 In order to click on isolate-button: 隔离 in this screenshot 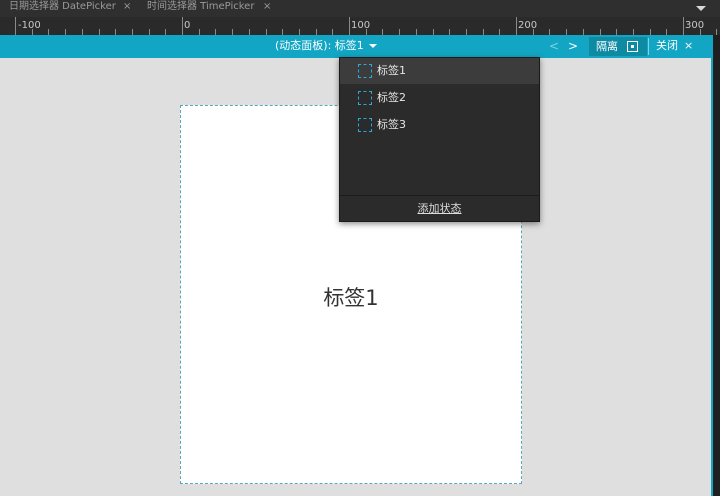, I will do `click(618, 46)`.